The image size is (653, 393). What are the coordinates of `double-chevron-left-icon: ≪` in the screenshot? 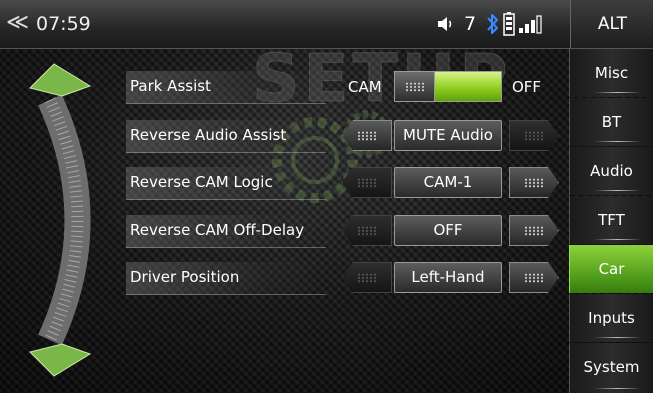 It's located at (17, 23).